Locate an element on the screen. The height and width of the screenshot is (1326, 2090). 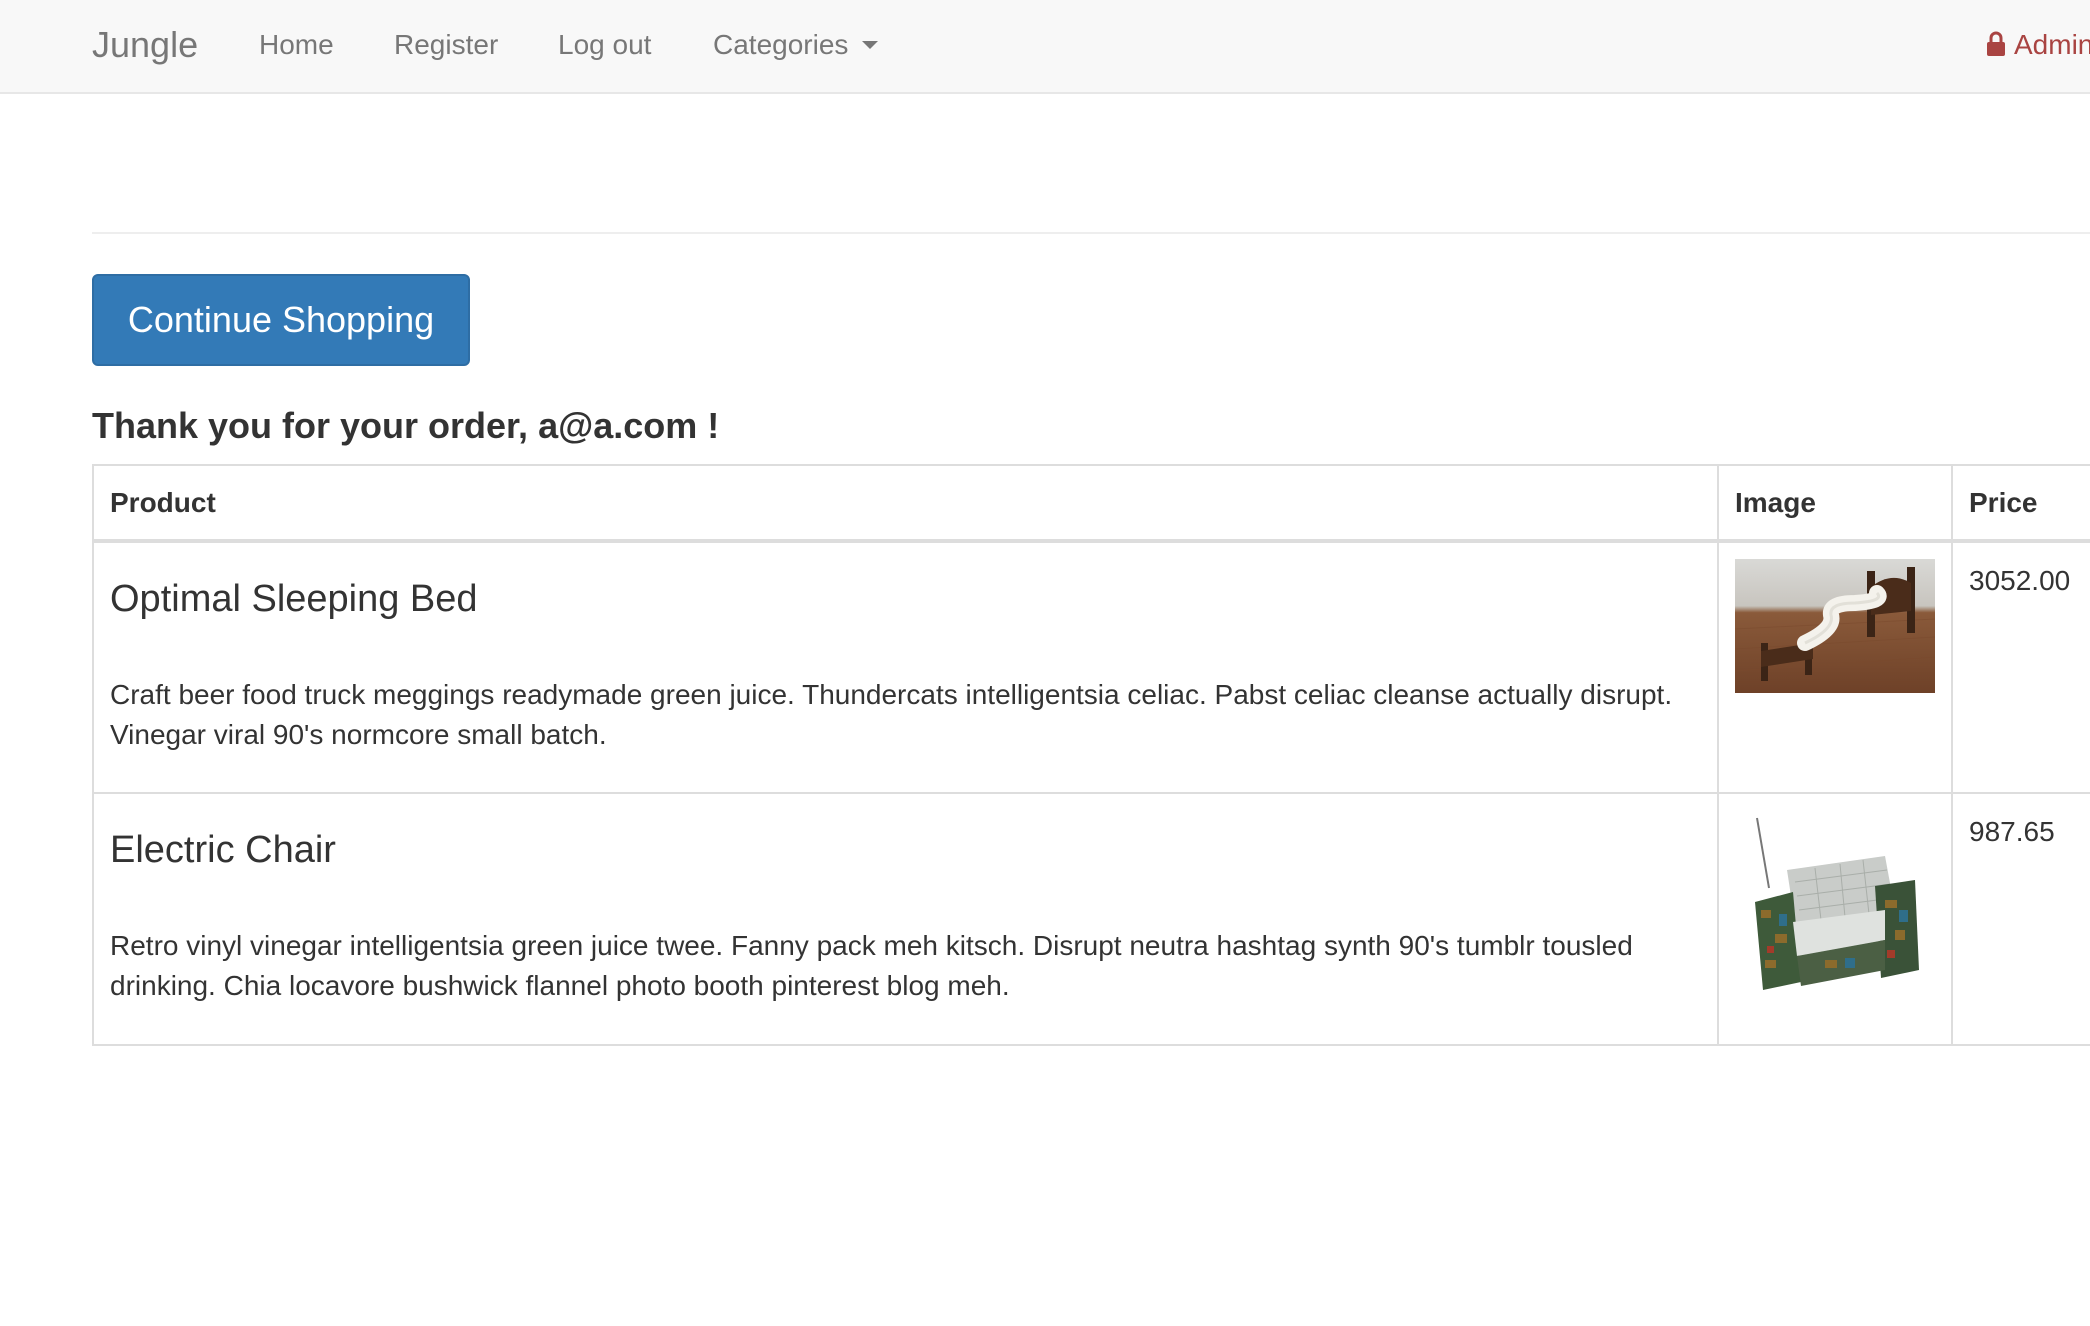
nav-categories-dropdown: Categories is located at coordinates (796, 46).